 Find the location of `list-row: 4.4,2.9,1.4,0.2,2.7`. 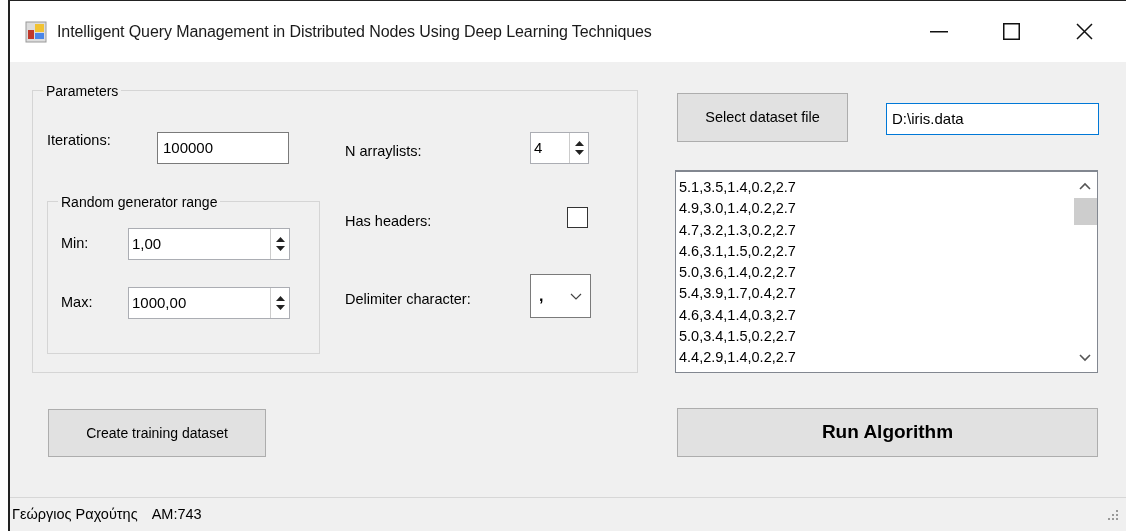

list-row: 4.4,2.9,1.4,0.2,2.7 is located at coordinates (737, 358).